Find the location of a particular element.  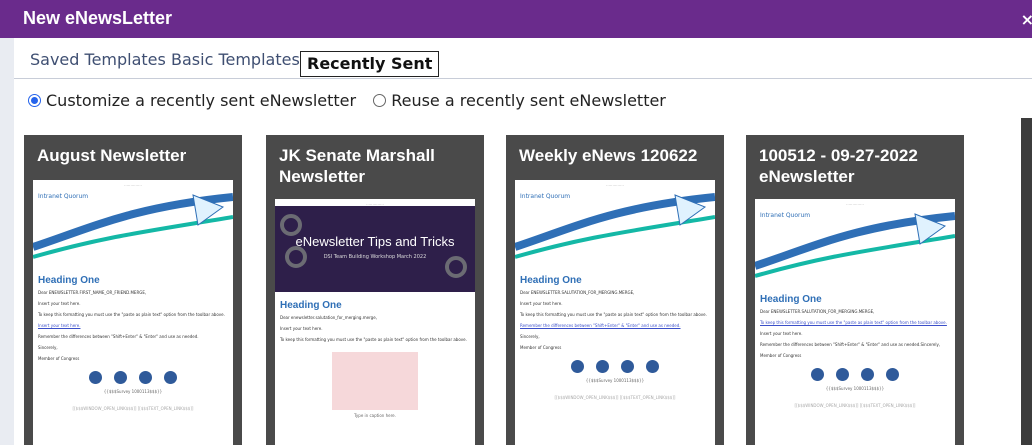

tab-recently-sent: Recently Sent is located at coordinates (370, 64).